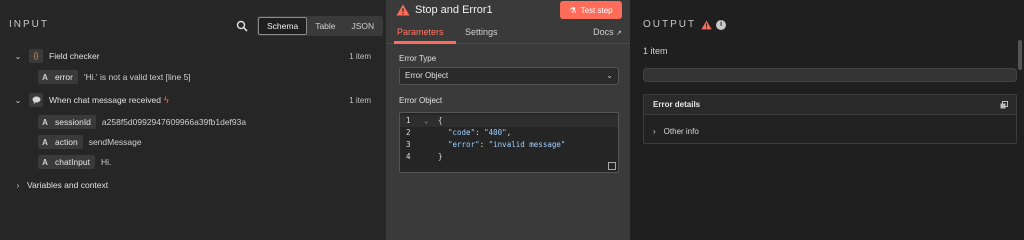 This screenshot has height=240, width=1024. Describe the element at coordinates (242, 26) in the screenshot. I see `search-icon` at that location.